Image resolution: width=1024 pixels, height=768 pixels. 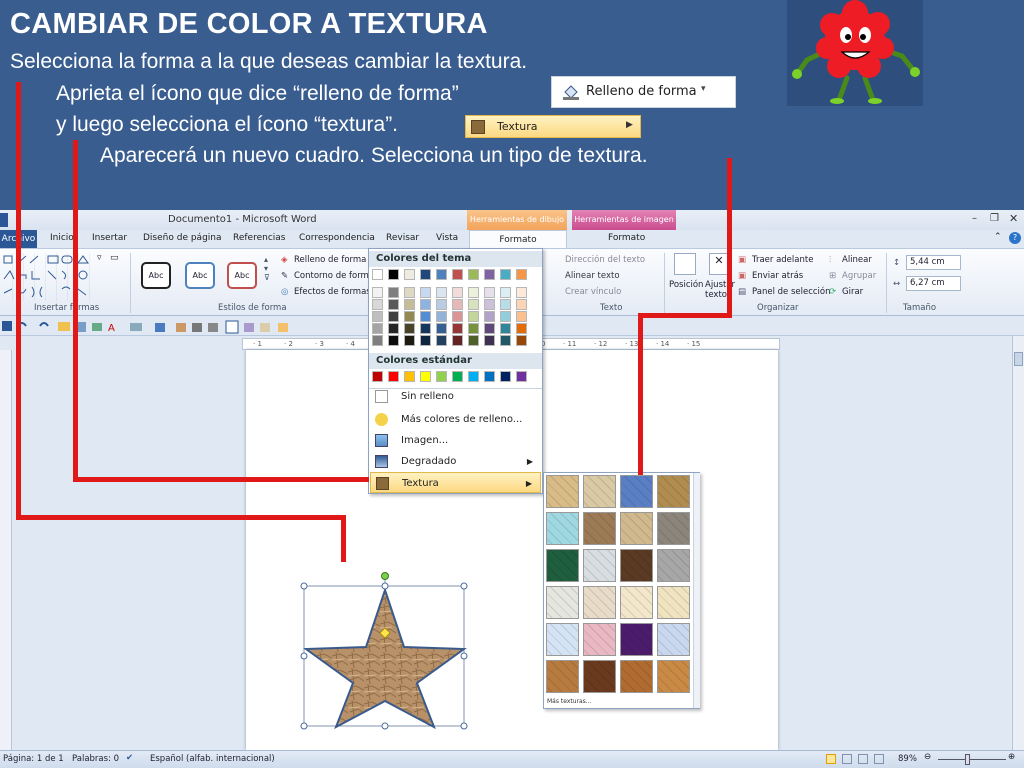 What do you see at coordinates (847, 759) in the screenshot?
I see `full-screen-icon` at bounding box center [847, 759].